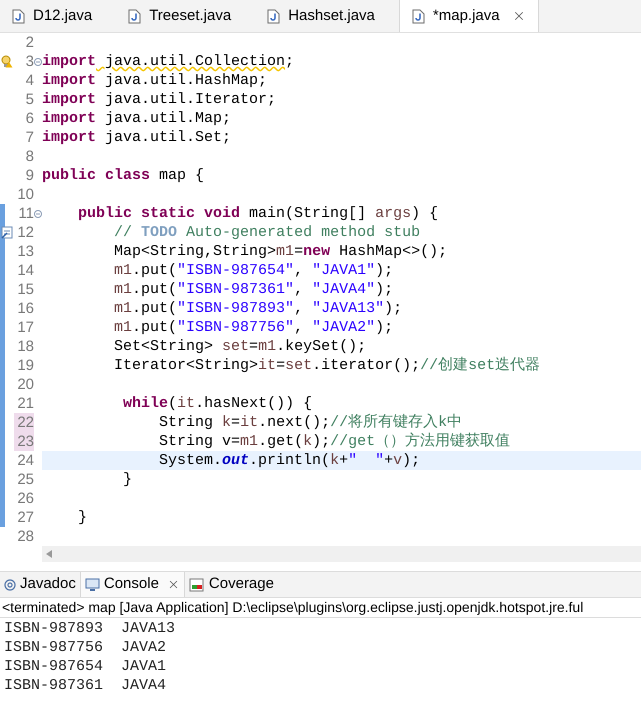 The height and width of the screenshot is (705, 641). What do you see at coordinates (217, 403) in the screenshot?
I see `code-line: while(it.hasNext()) {` at bounding box center [217, 403].